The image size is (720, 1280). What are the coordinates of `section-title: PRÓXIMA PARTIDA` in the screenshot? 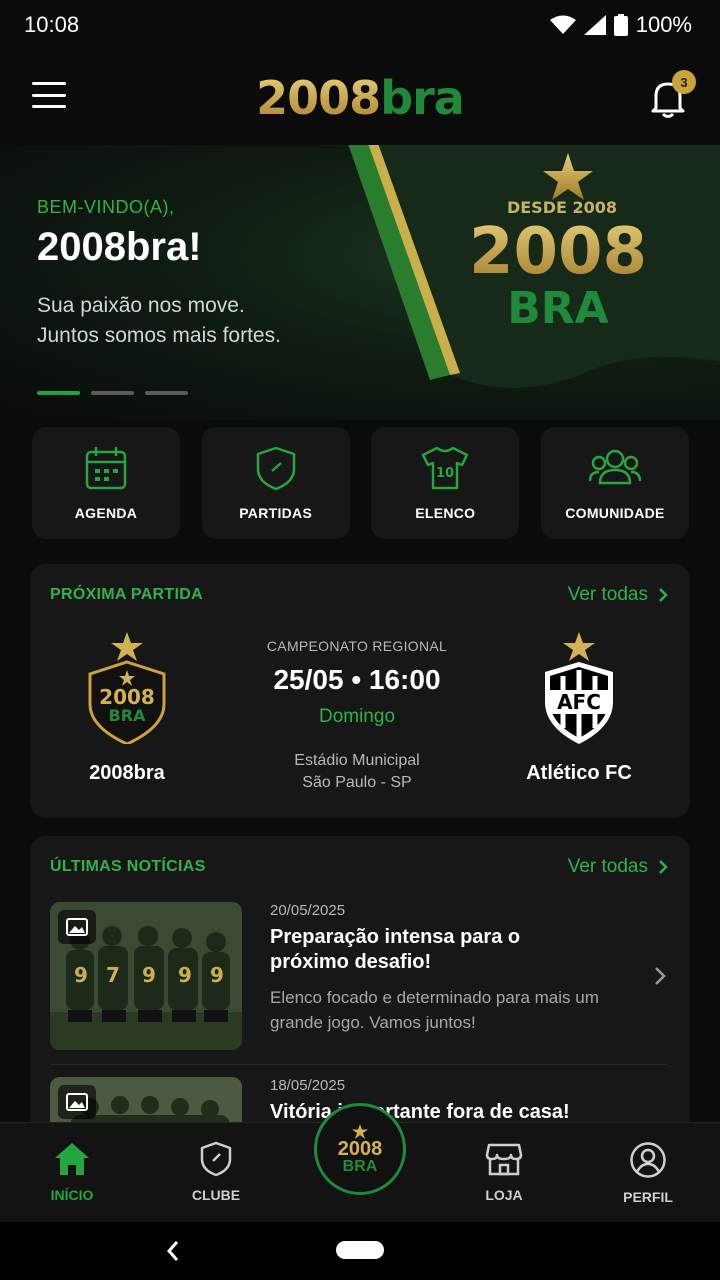 It's located at (126, 594).